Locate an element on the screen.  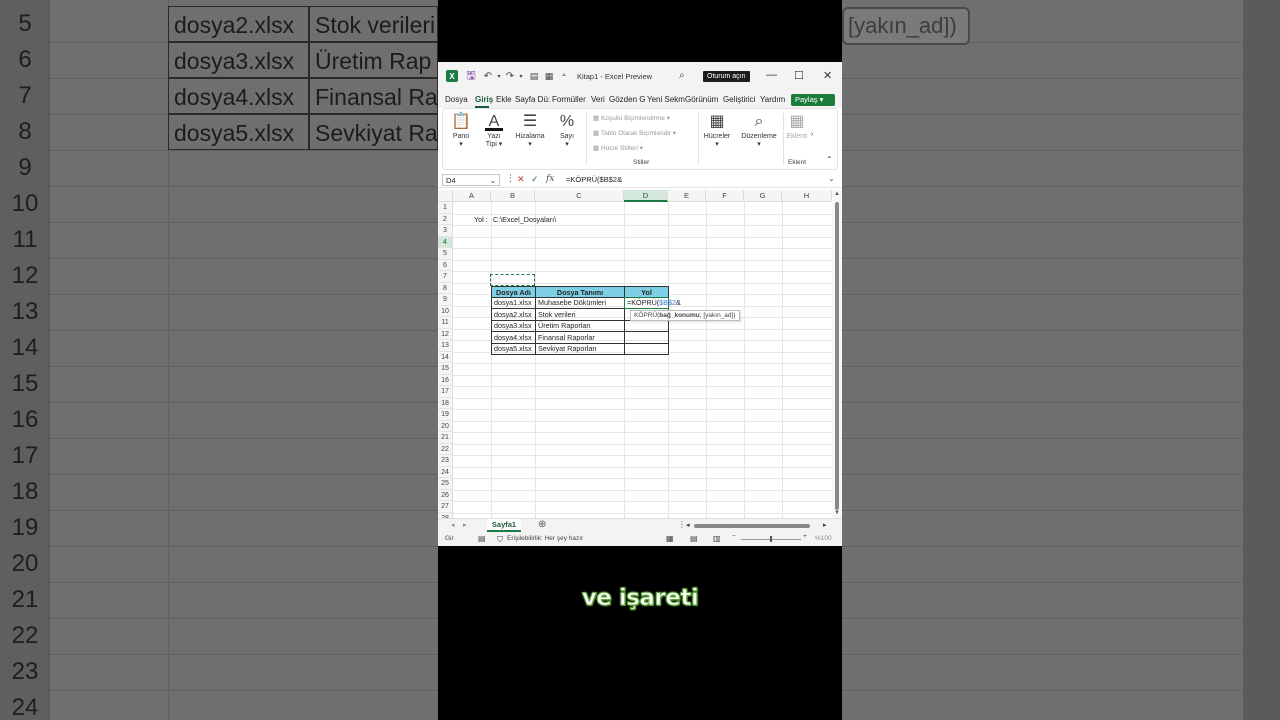
page-layout-icon: ▤ is located at coordinates (694, 538).